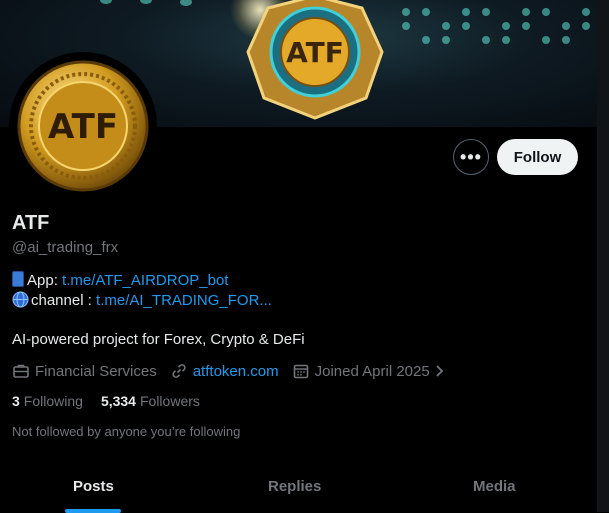  Describe the element at coordinates (18, 279) in the screenshot. I see `phone-emoji-icon` at that location.